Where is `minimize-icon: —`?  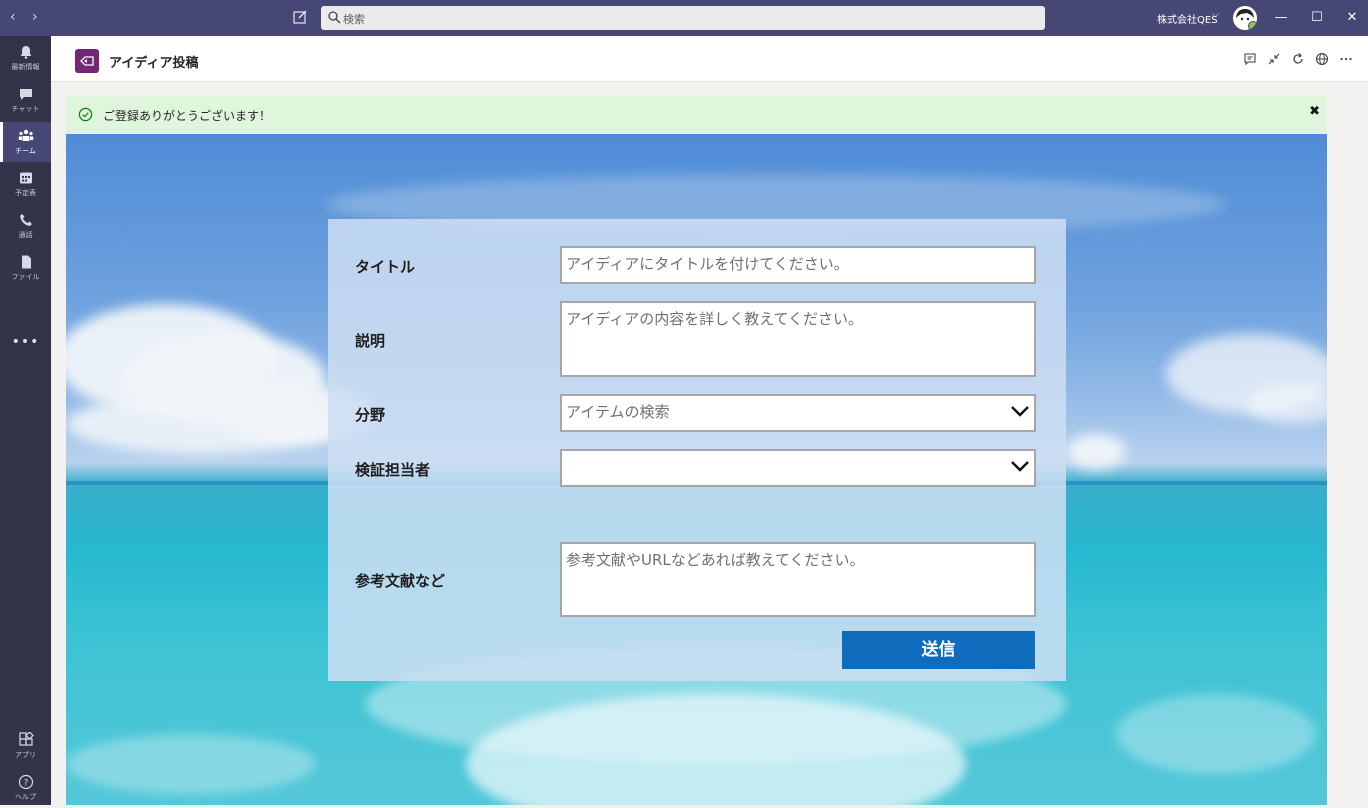
minimize-icon: — is located at coordinates (1281, 17).